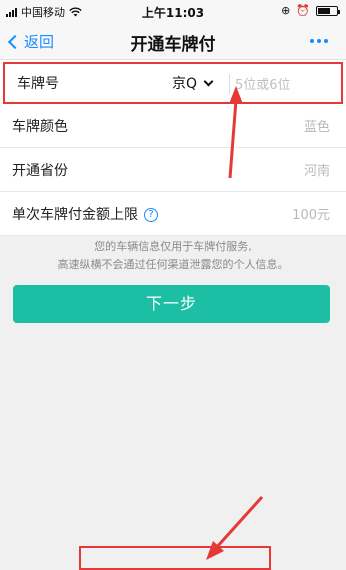 This screenshot has height=570, width=346. Describe the element at coordinates (173, 11) in the screenshot. I see `status-bar: 中国移动 上午11:03 ⊕ ⏰` at that location.